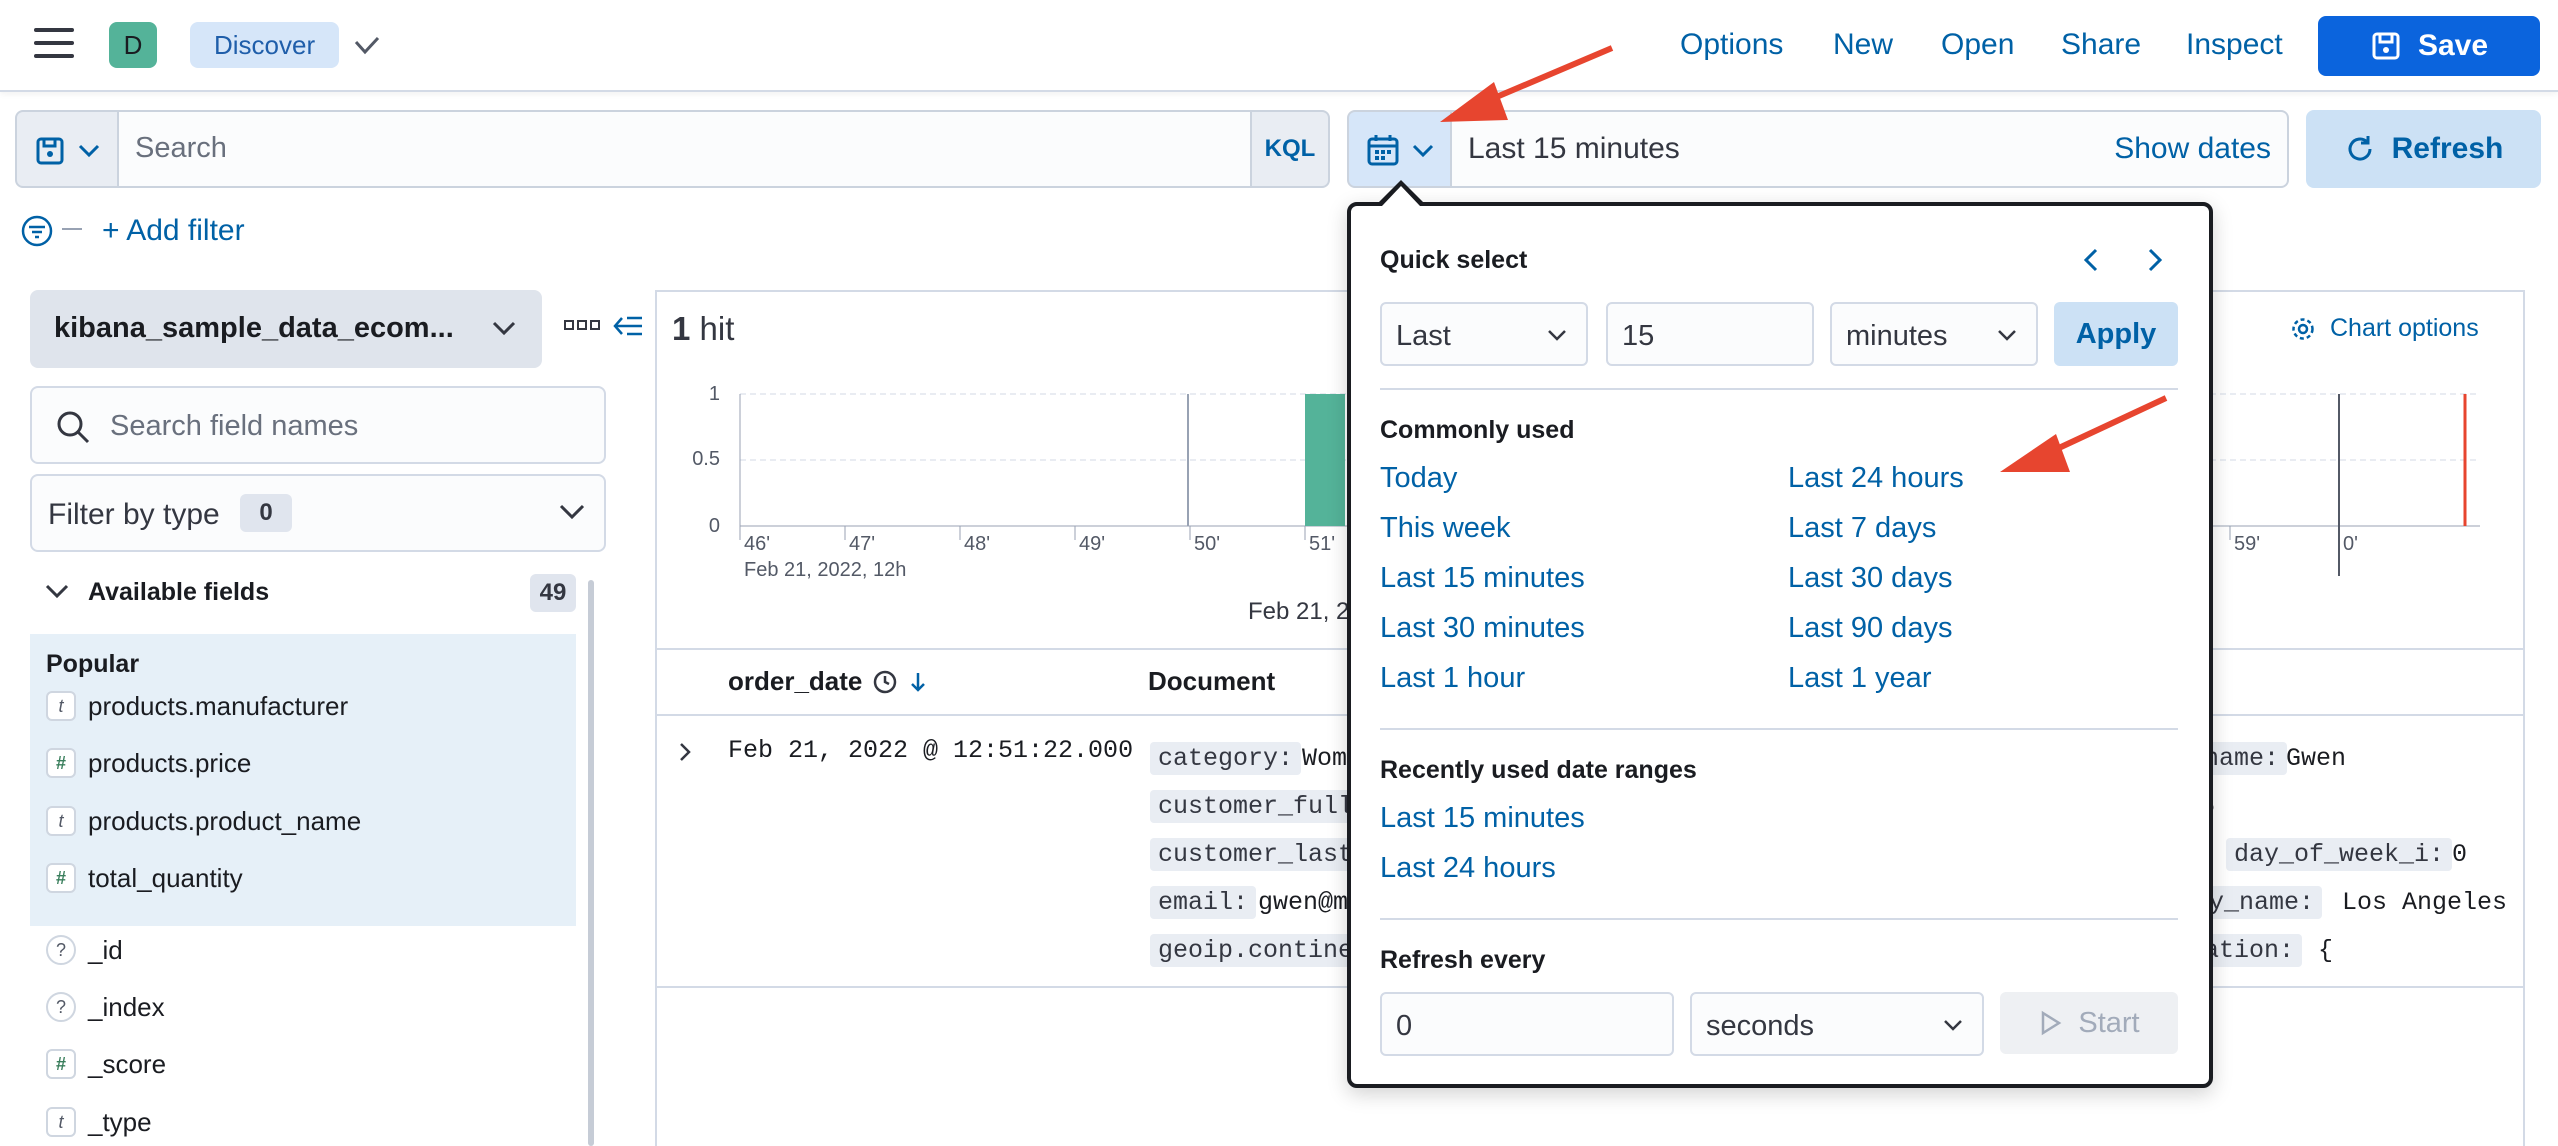 The image size is (2558, 1146). I want to click on doc-field-value: gwen@m, so click(1303, 902).